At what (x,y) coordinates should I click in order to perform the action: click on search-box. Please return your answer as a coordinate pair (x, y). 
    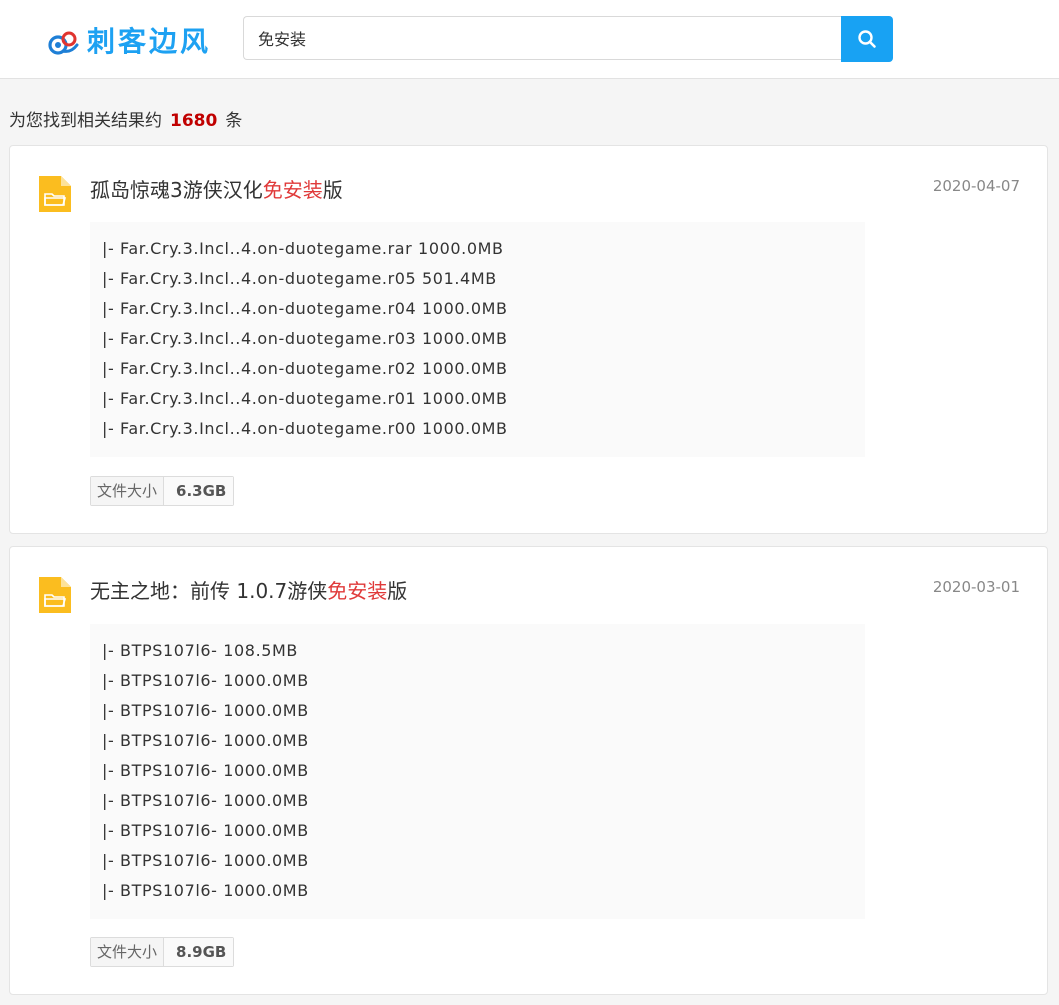
    Looking at the image, I should click on (542, 38).